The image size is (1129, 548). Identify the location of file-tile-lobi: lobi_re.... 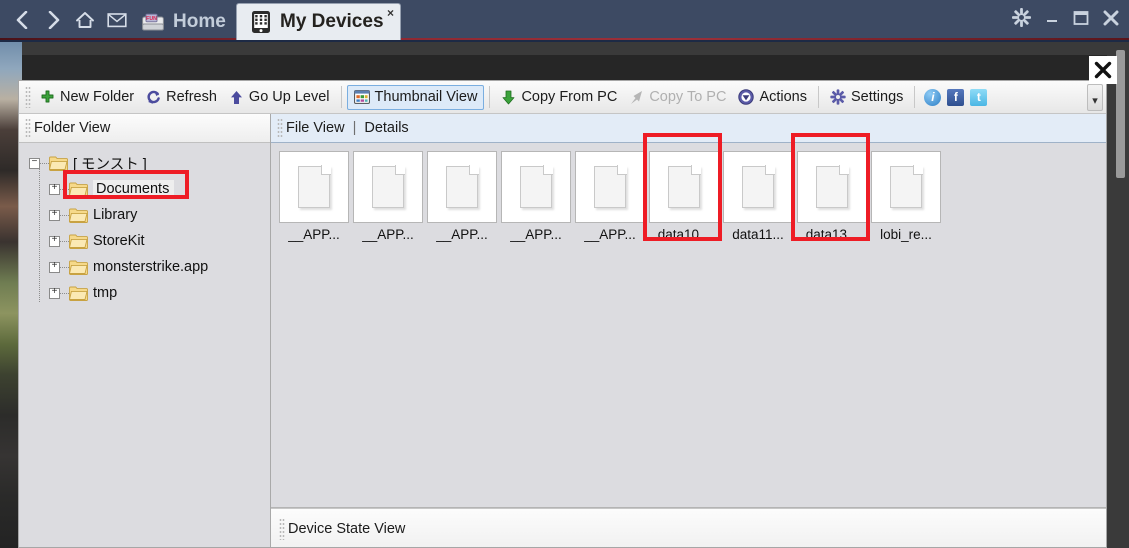
(906, 196).